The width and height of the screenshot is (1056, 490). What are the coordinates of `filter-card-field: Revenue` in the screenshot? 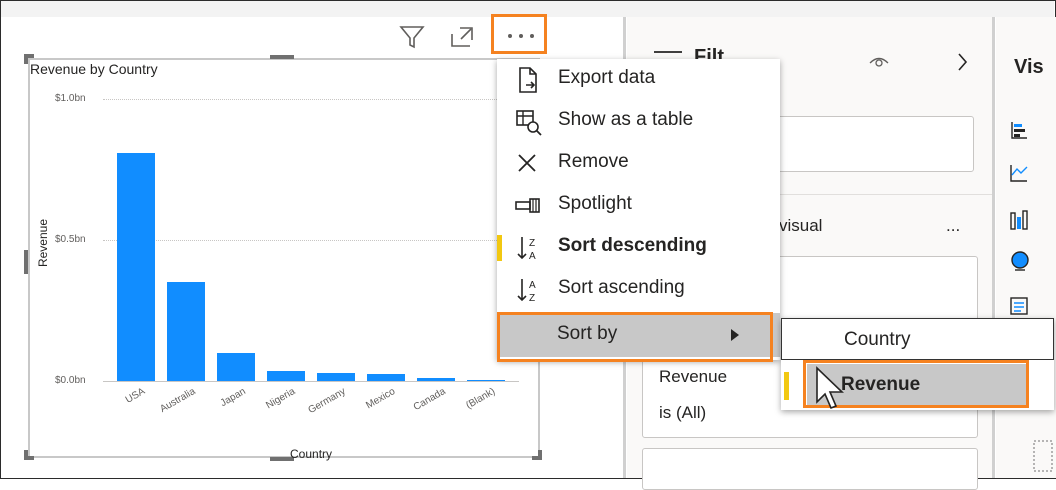 It's located at (693, 376).